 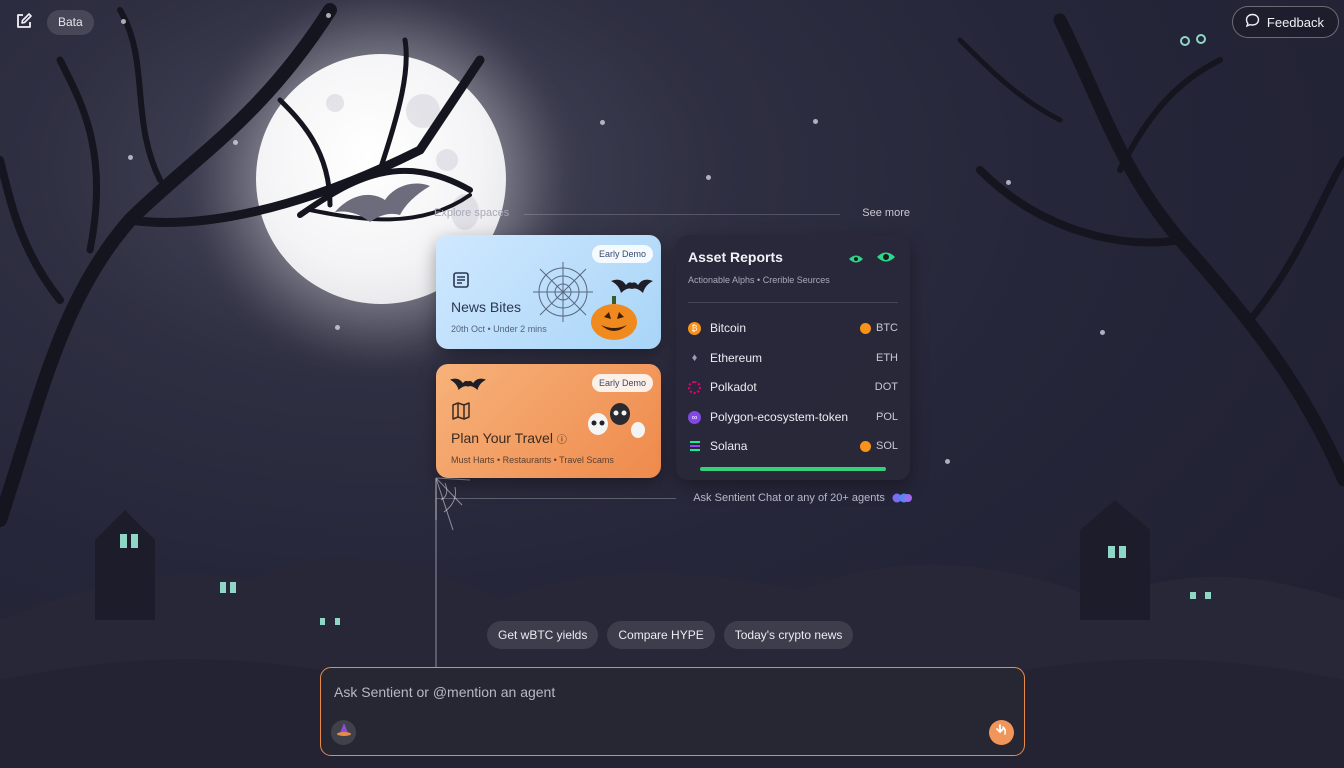 I want to click on plan-your-travel-meta: Must Harts • Restaurants • Travel Scams, so click(x=532, y=460).